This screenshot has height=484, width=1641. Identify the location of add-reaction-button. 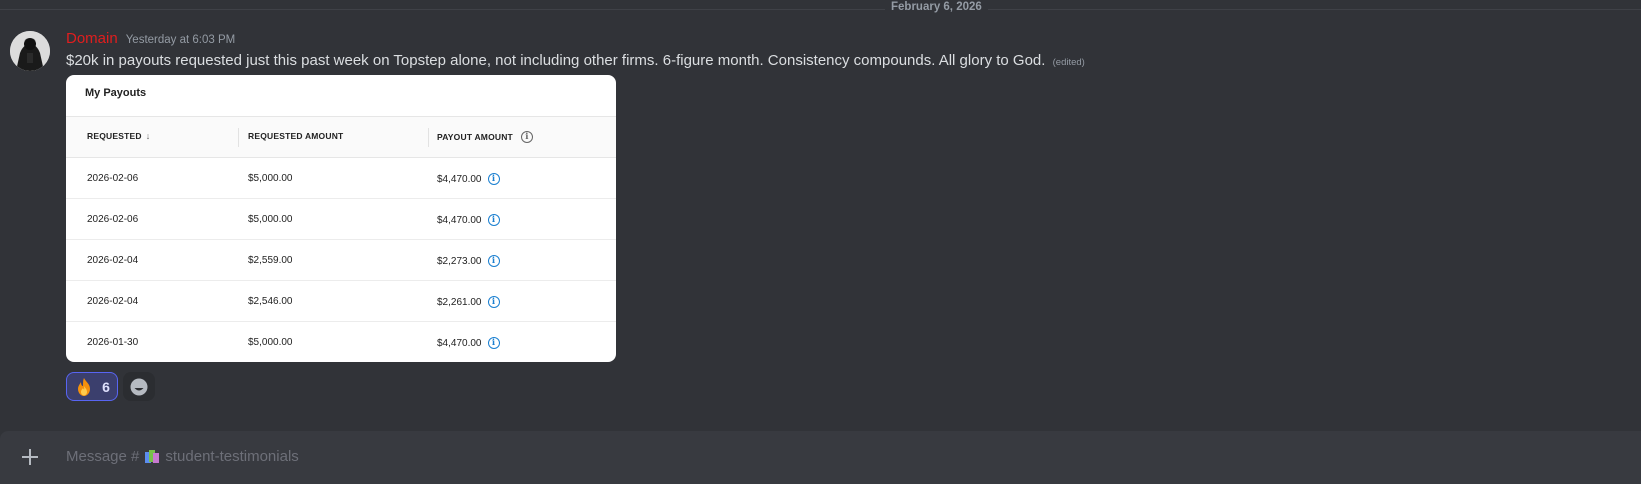
(139, 386).